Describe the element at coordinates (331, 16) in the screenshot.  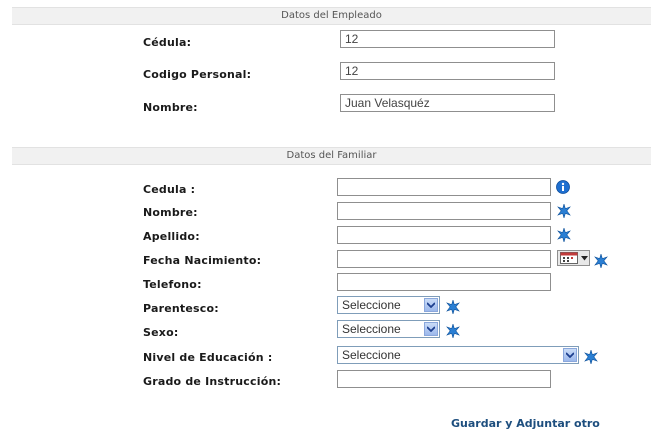
I see `empleado-section-header: Datos del Empleado` at that location.